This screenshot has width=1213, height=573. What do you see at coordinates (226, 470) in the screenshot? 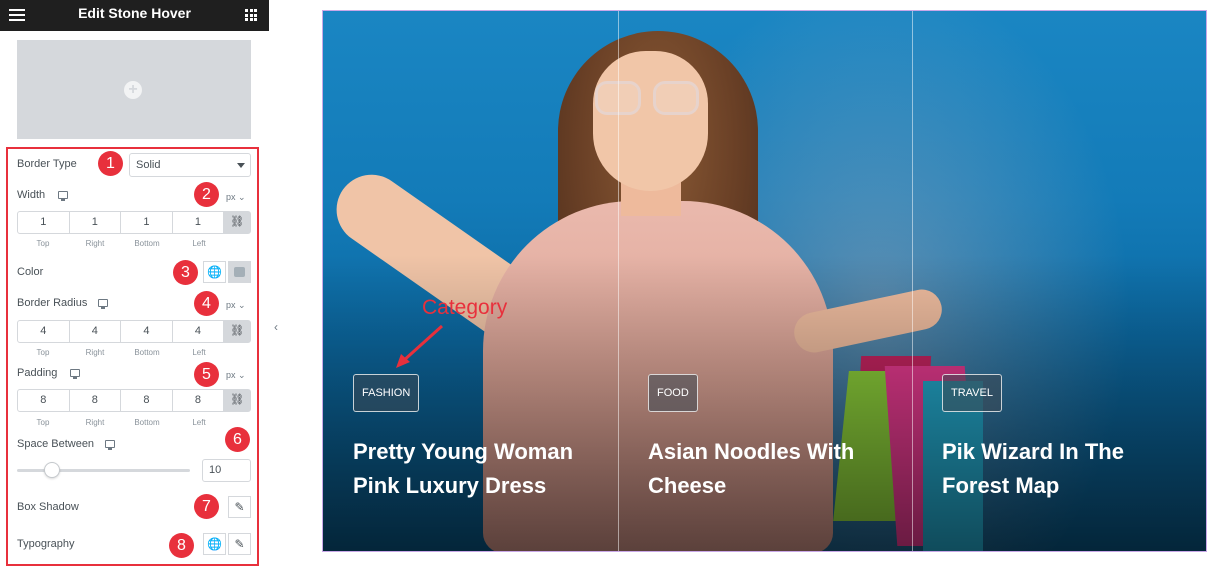
I see `space-between-input: 10` at bounding box center [226, 470].